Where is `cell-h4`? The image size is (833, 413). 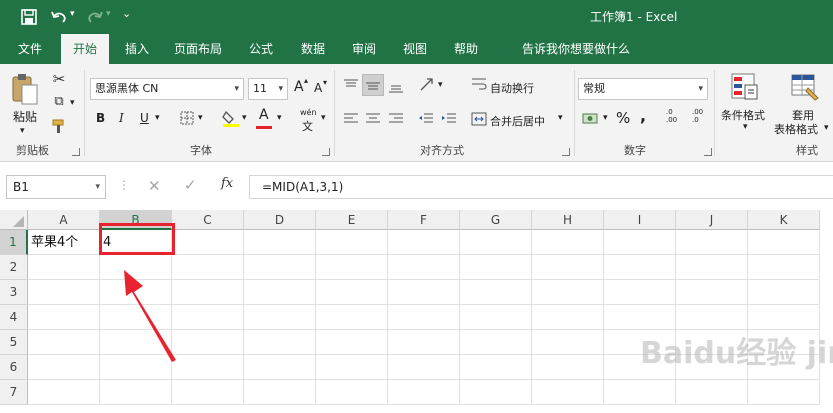 cell-h4 is located at coordinates (568, 317).